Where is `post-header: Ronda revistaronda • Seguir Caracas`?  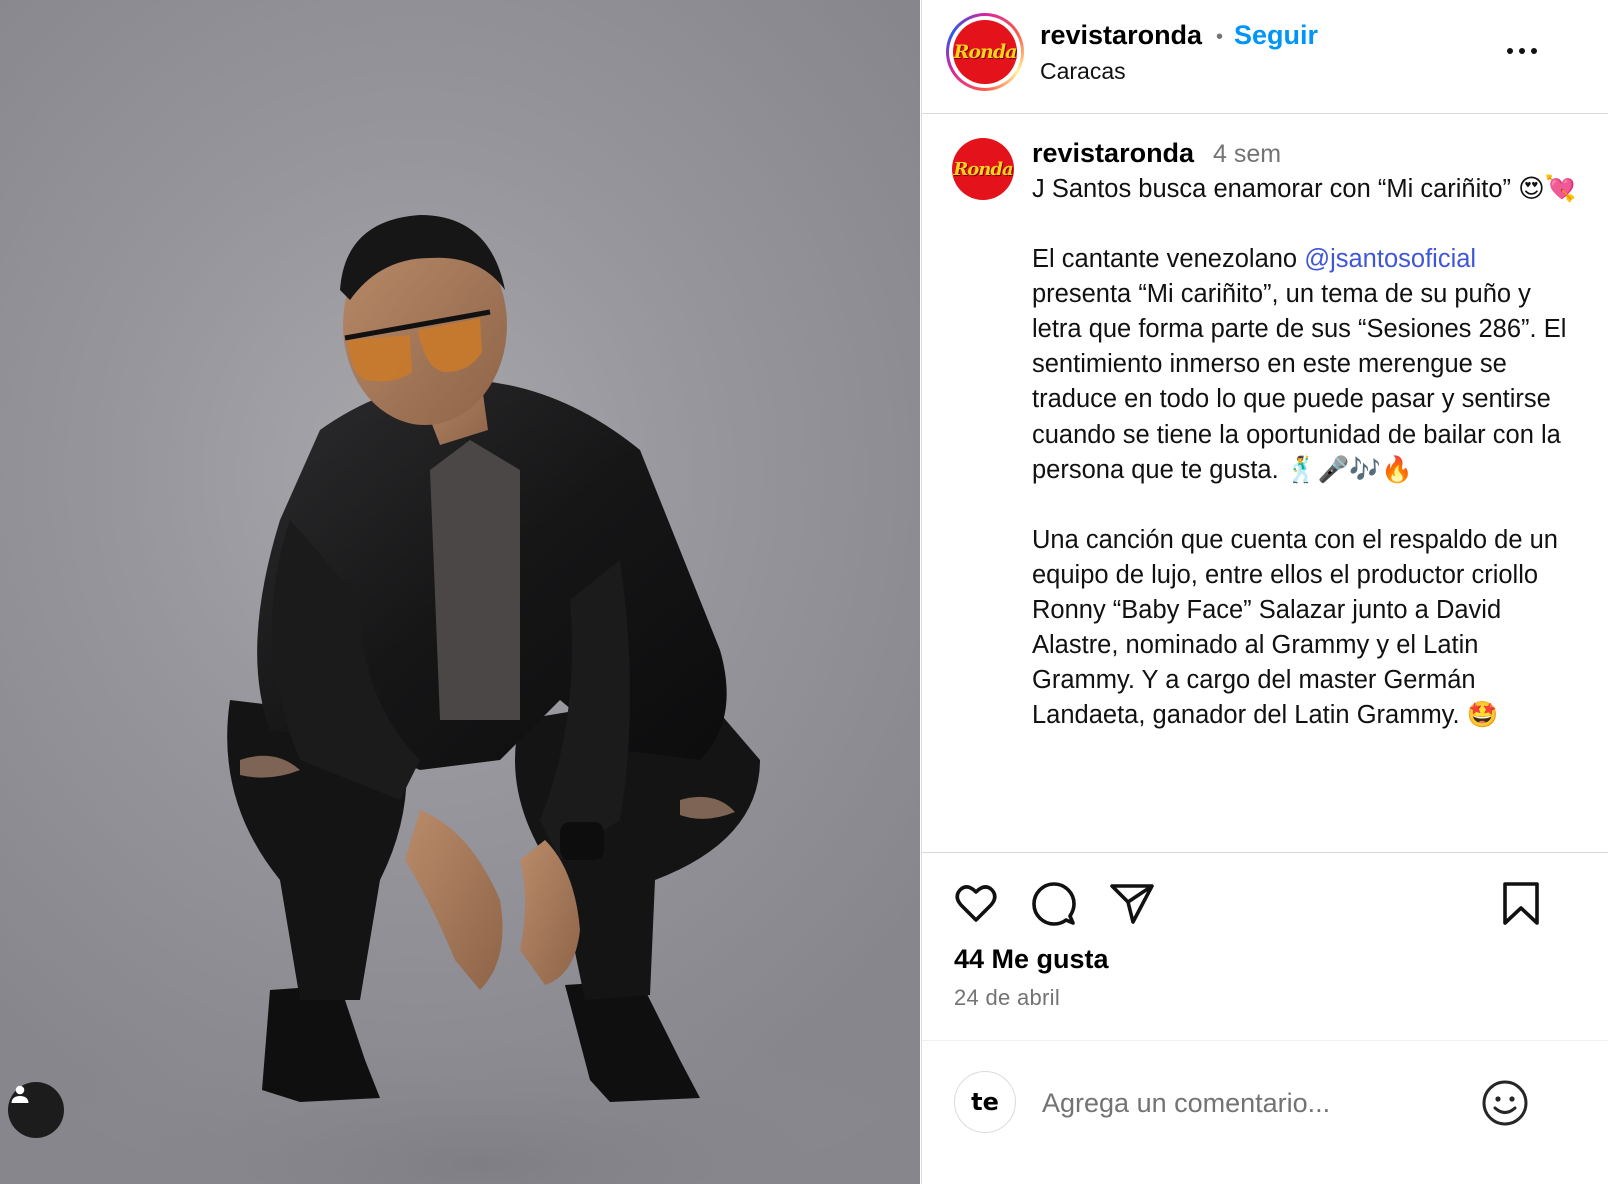
post-header: Ronda revistaronda • Seguir Caracas is located at coordinates (1265, 57).